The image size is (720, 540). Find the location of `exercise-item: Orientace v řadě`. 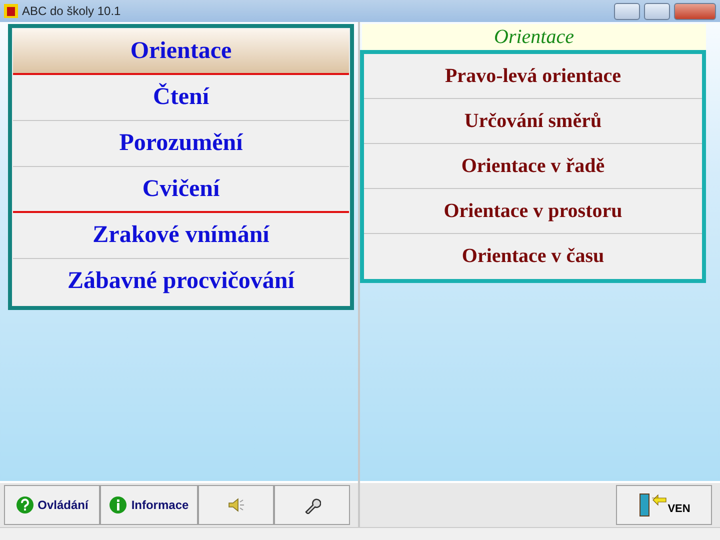

exercise-item: Orientace v řadě is located at coordinates (533, 166).